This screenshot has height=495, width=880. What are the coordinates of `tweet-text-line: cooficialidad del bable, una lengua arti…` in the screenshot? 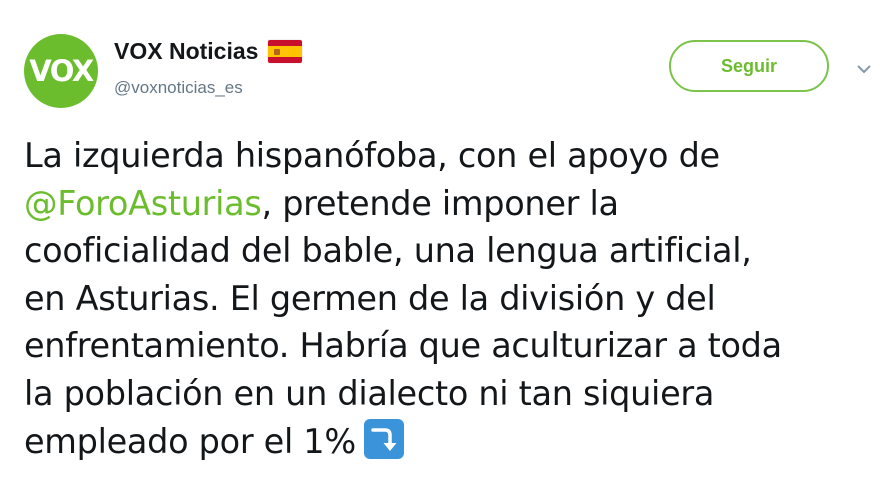 It's located at (388, 251).